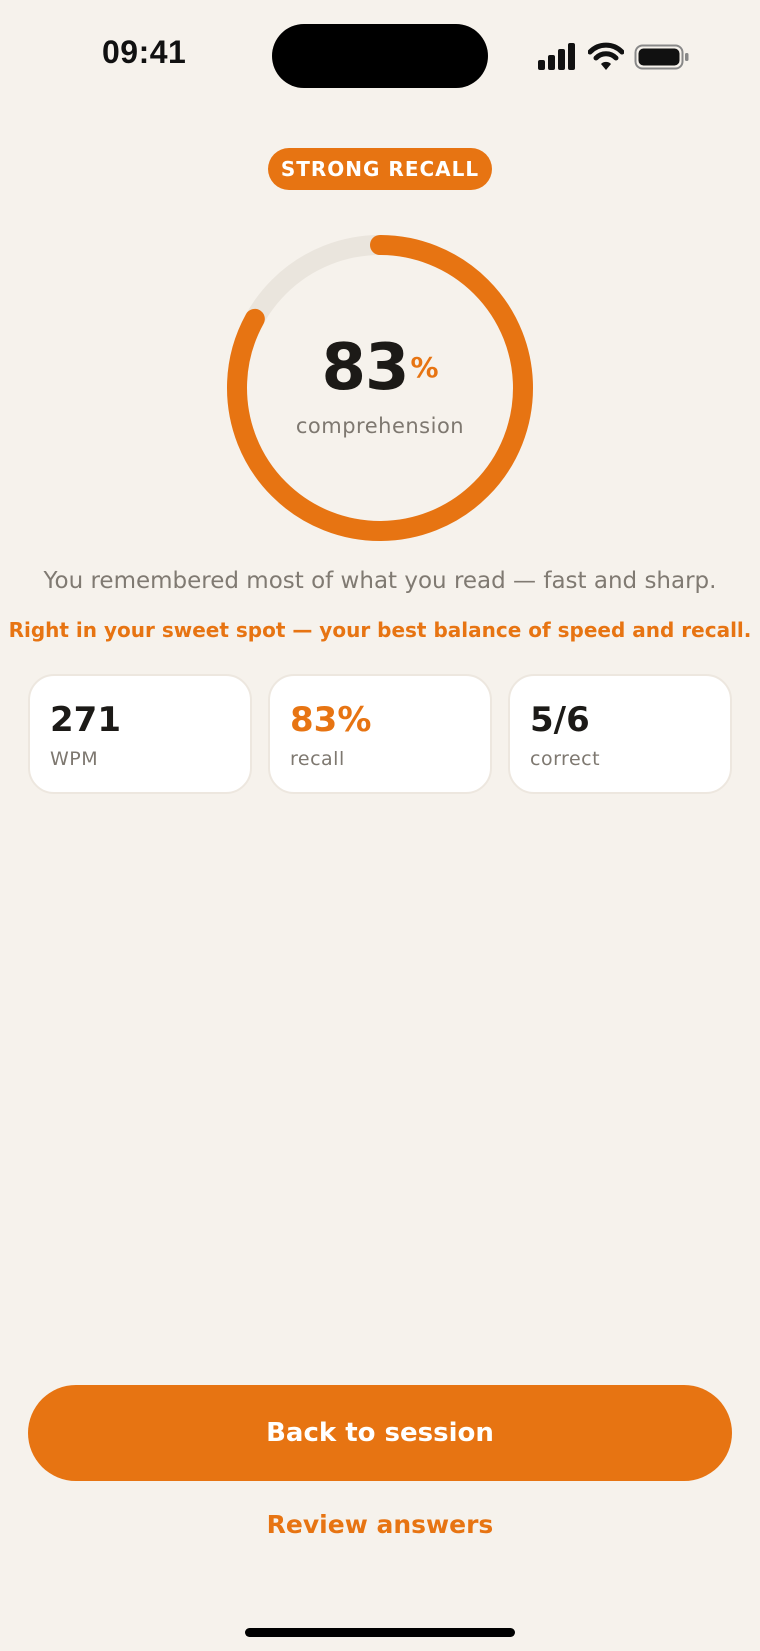  What do you see at coordinates (620, 734) in the screenshot?
I see `stat-card-correct: 5/6 correct` at bounding box center [620, 734].